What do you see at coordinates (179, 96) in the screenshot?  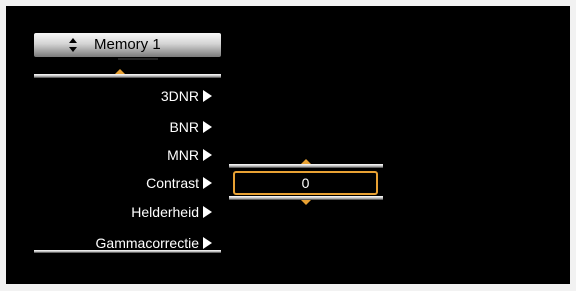 I see `menu-item-label: 3DNR` at bounding box center [179, 96].